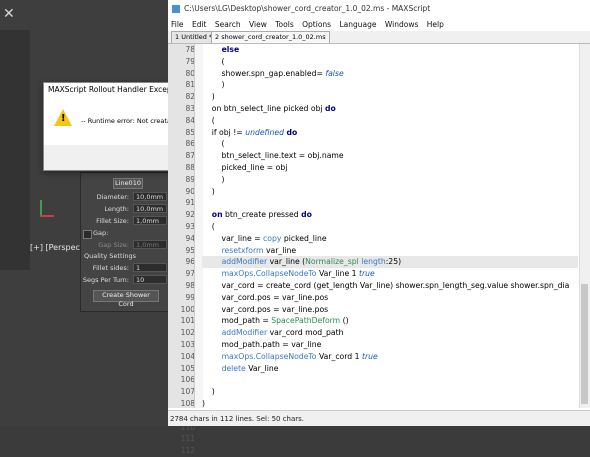 The height and width of the screenshot is (457, 590). I want to click on length-spinner: 10,0mm, so click(150, 208).